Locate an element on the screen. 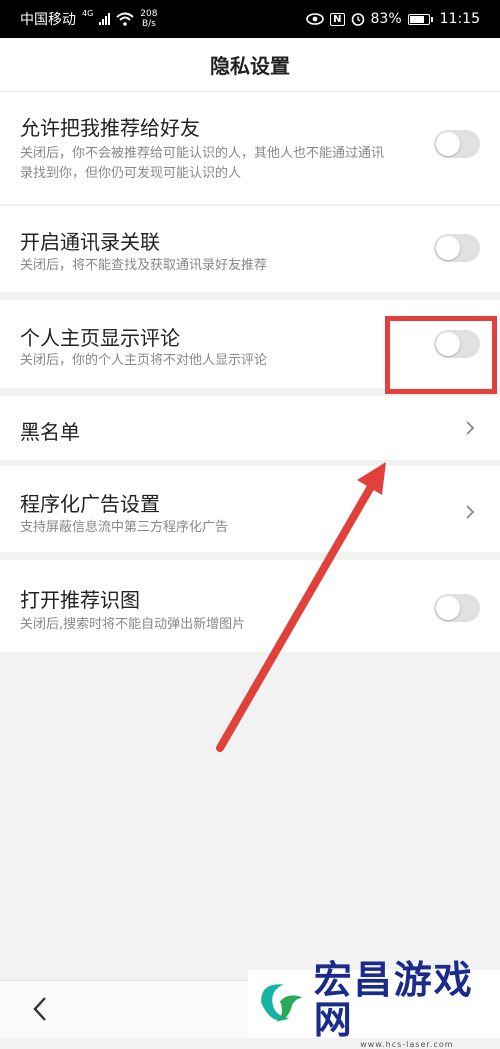  setting-desc: 关闭后，将不能查找及获取通讯录好友推荐 is located at coordinates (144, 265).